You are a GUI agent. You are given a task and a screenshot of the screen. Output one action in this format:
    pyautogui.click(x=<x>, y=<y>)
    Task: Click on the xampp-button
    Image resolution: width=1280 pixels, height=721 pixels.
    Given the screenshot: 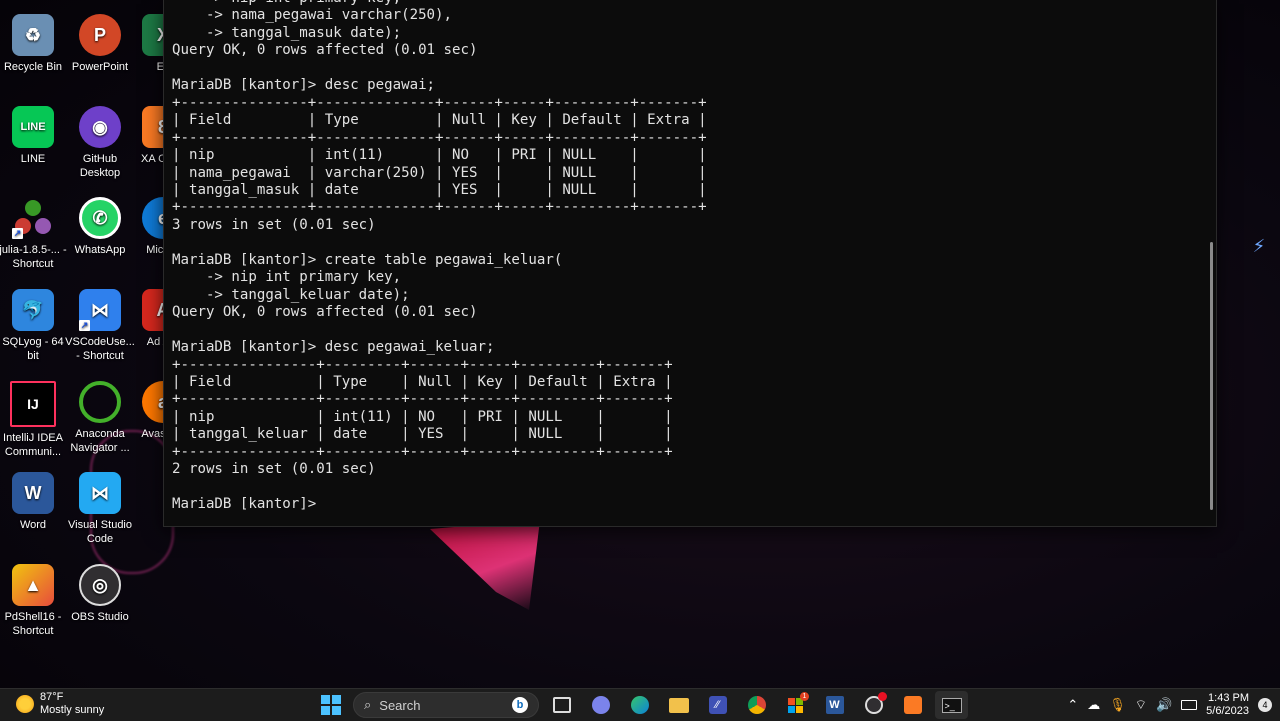 What is the action you would take?
    pyautogui.click(x=912, y=705)
    